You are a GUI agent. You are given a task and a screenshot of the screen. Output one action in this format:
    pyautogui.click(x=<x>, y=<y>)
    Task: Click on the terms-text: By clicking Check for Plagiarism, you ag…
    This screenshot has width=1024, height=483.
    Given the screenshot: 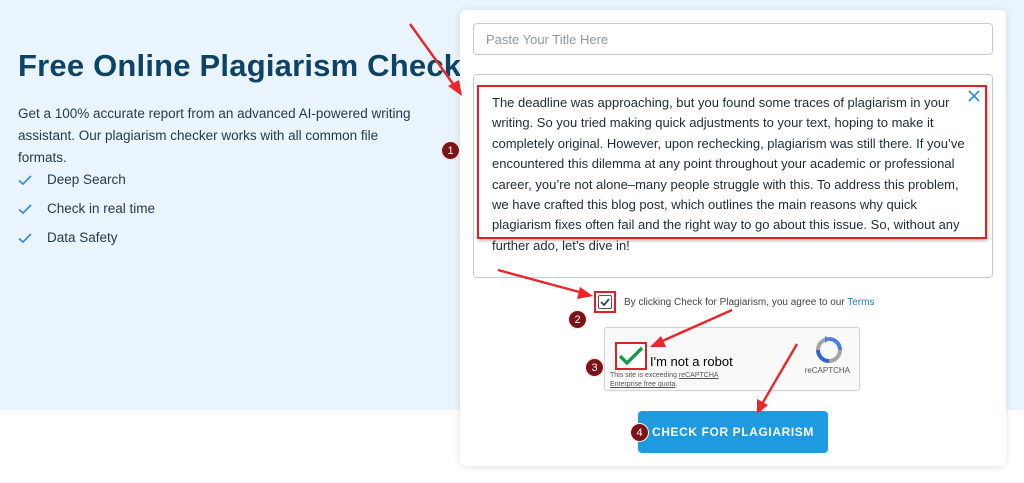 What is the action you would take?
    pyautogui.click(x=749, y=302)
    